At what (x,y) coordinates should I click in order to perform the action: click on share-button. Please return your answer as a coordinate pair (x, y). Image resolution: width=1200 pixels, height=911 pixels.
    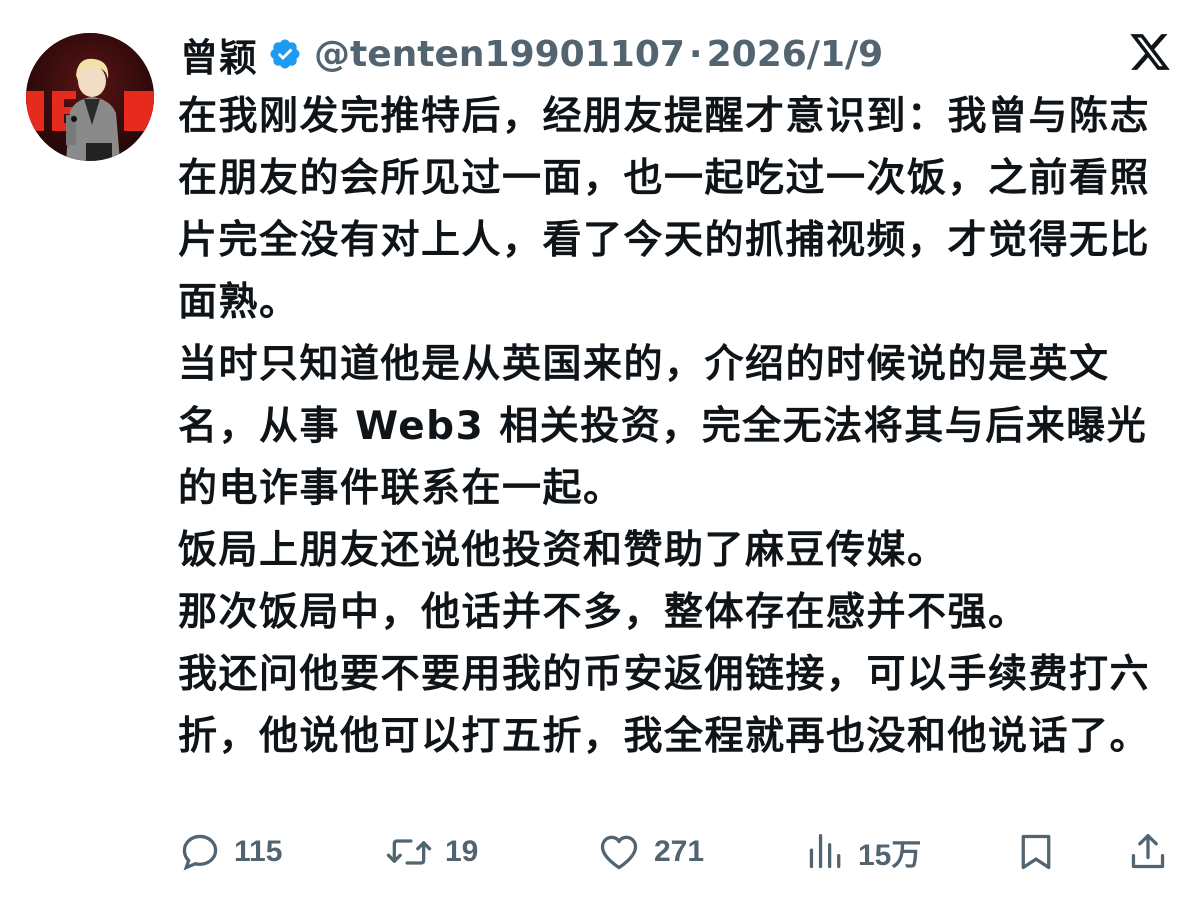
    Looking at the image, I should click on (1148, 852).